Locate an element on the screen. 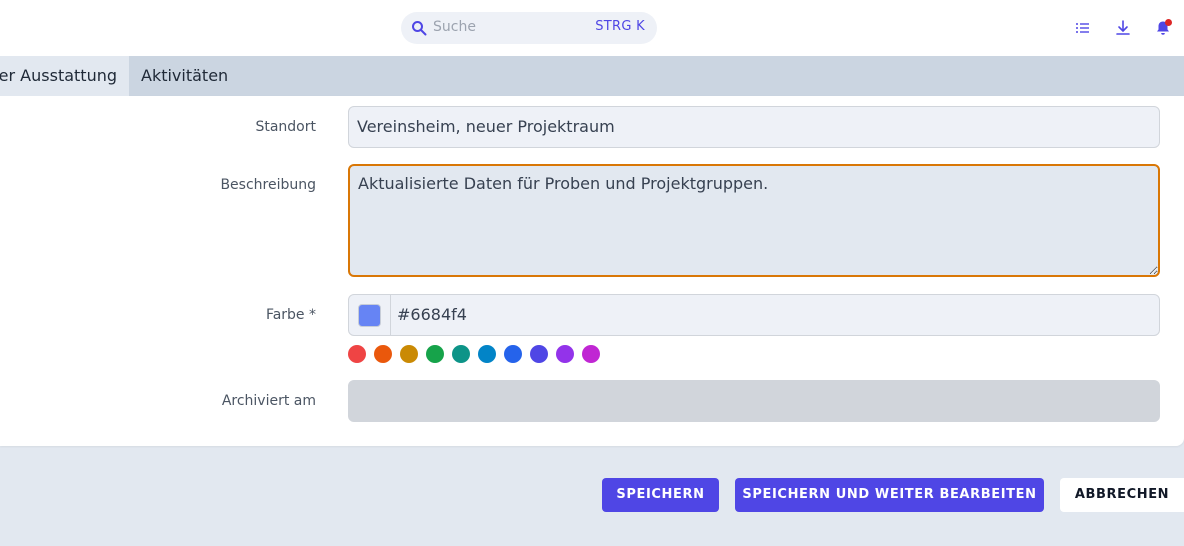  tab-ausstattung: er Ausstattung is located at coordinates (64, 76).